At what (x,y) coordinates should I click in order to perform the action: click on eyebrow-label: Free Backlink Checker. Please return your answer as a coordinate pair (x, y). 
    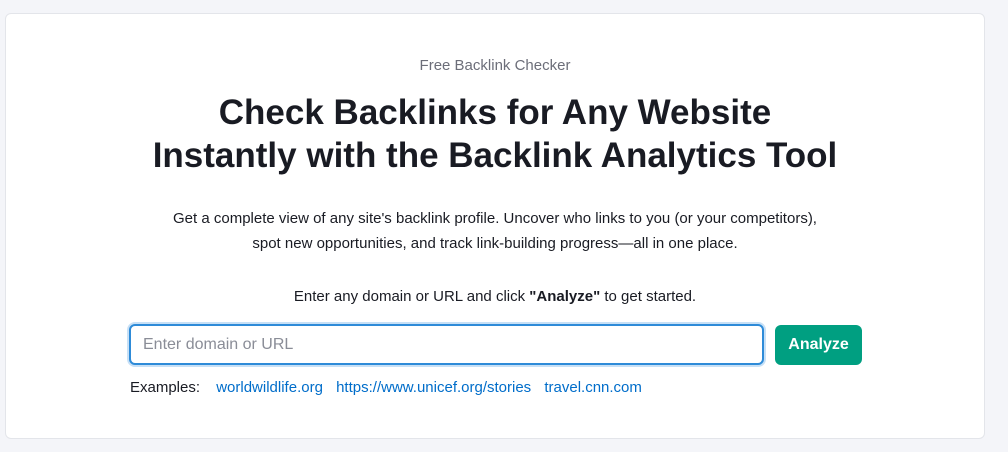
    Looking at the image, I should click on (495, 65).